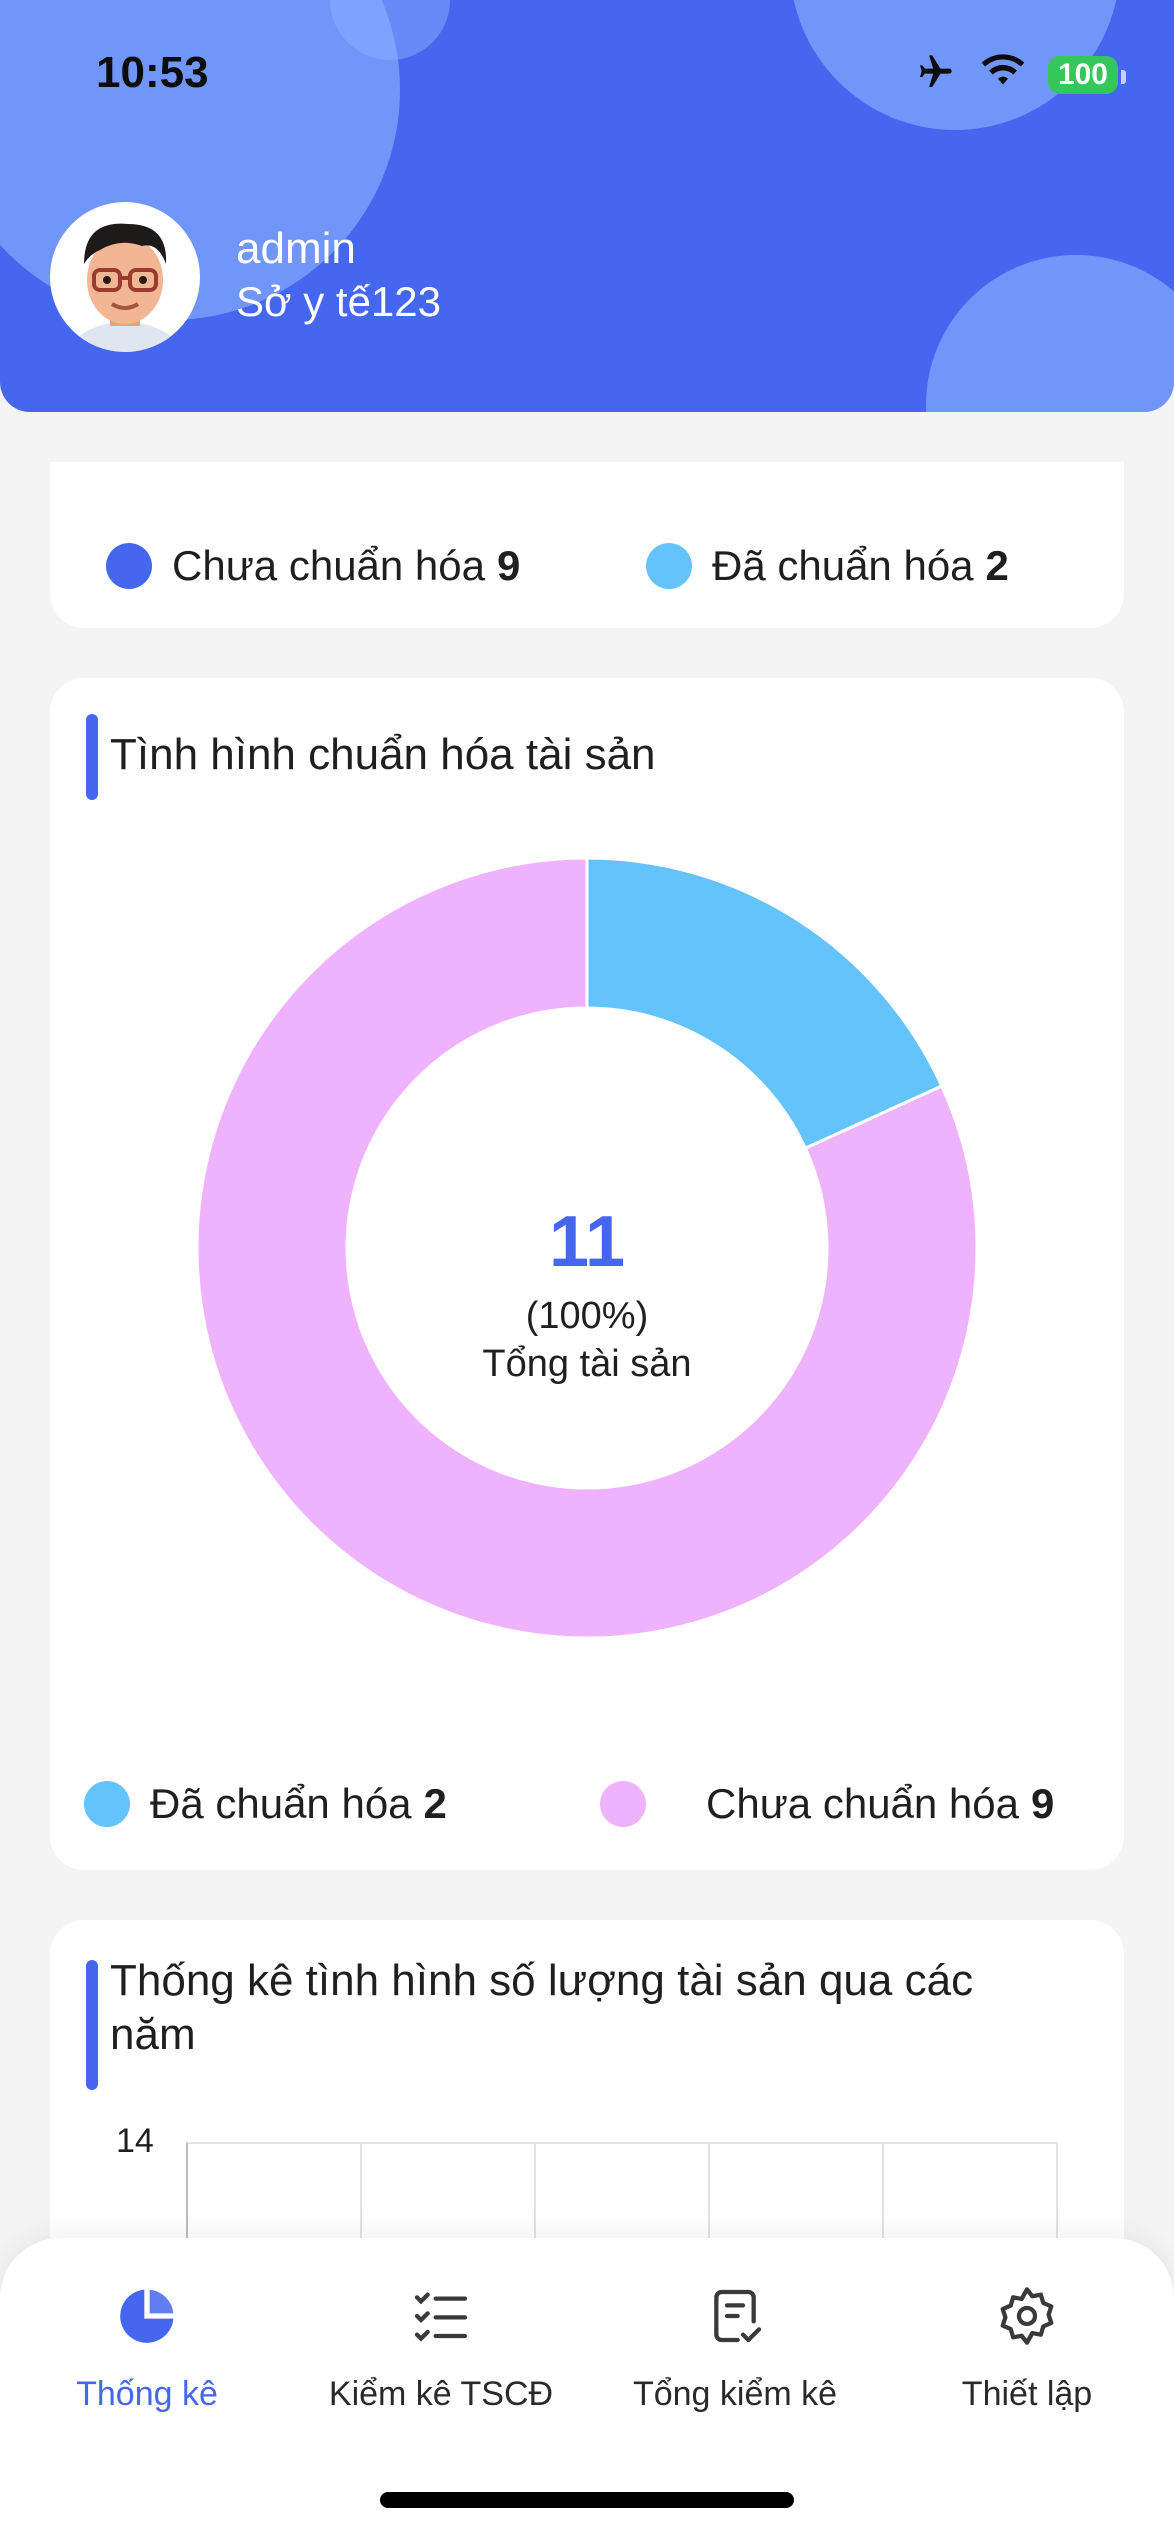 The image size is (1174, 2536). What do you see at coordinates (735, 2394) in the screenshot?
I see `tab-label: Tổng kiểm kê` at bounding box center [735, 2394].